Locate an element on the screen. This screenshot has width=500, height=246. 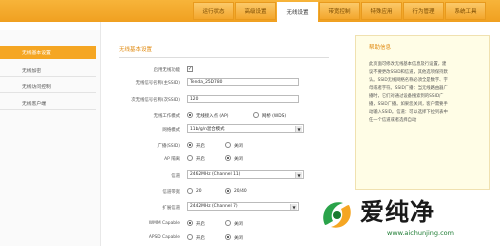
secondary-ssid-label: 次无线信号名称(次SSID) is located at coordinates (155, 100).